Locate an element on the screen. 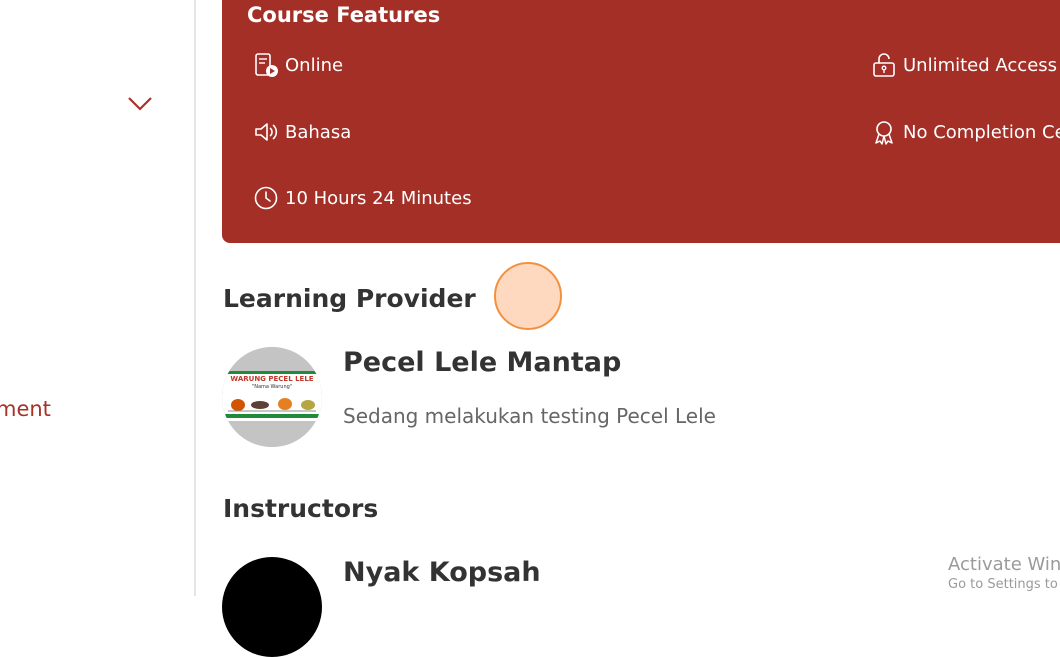  online-video-icon is located at coordinates (266, 65).